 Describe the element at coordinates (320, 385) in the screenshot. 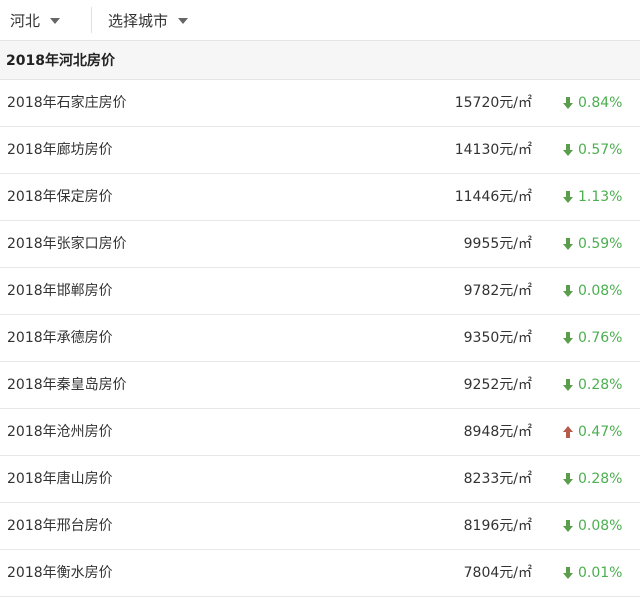

I see `list-item: 2018年秦皇岛房价 9252元/㎡ 0.28%` at that location.